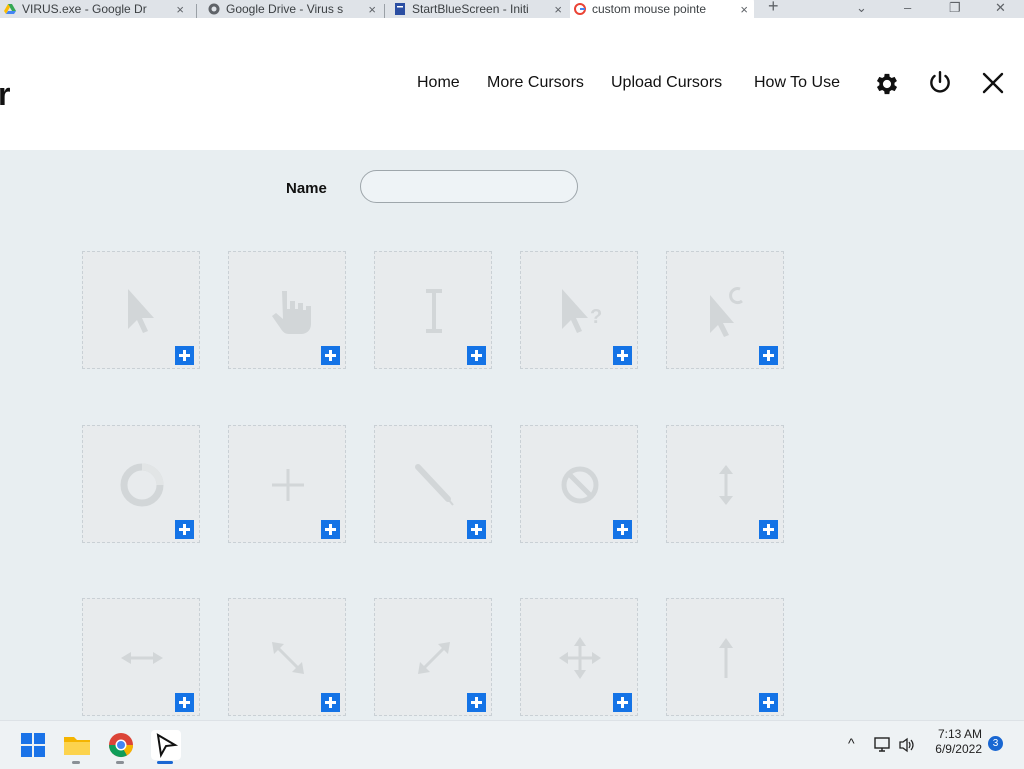 The height and width of the screenshot is (769, 1024). What do you see at coordinates (400, 9) in the screenshot?
I see `document-favicon-icon` at bounding box center [400, 9].